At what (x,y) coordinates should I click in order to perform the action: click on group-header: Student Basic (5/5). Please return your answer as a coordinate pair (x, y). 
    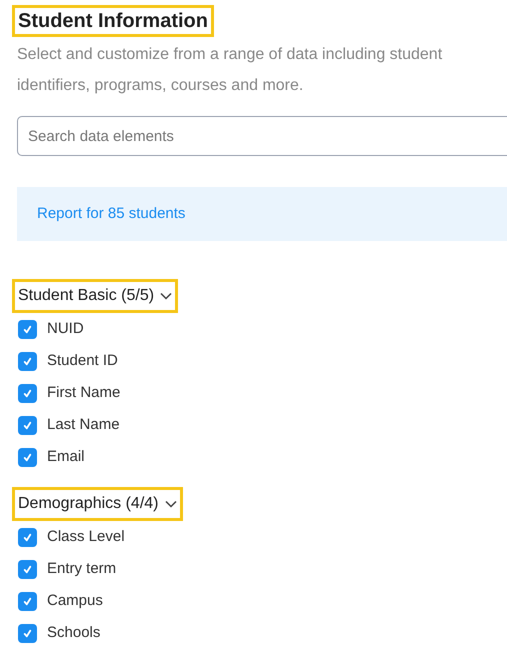
    Looking at the image, I should click on (95, 296).